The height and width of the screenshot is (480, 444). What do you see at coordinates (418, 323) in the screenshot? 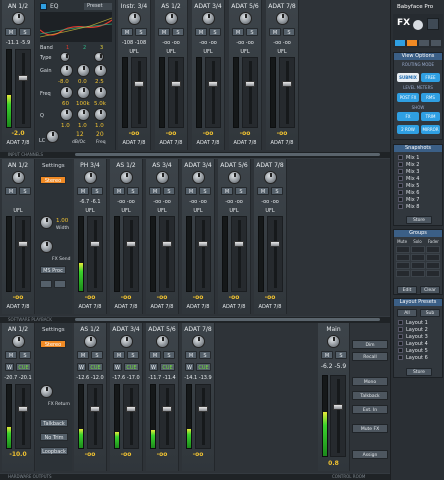
I see `layout-item: Layout 1` at bounding box center [418, 323].